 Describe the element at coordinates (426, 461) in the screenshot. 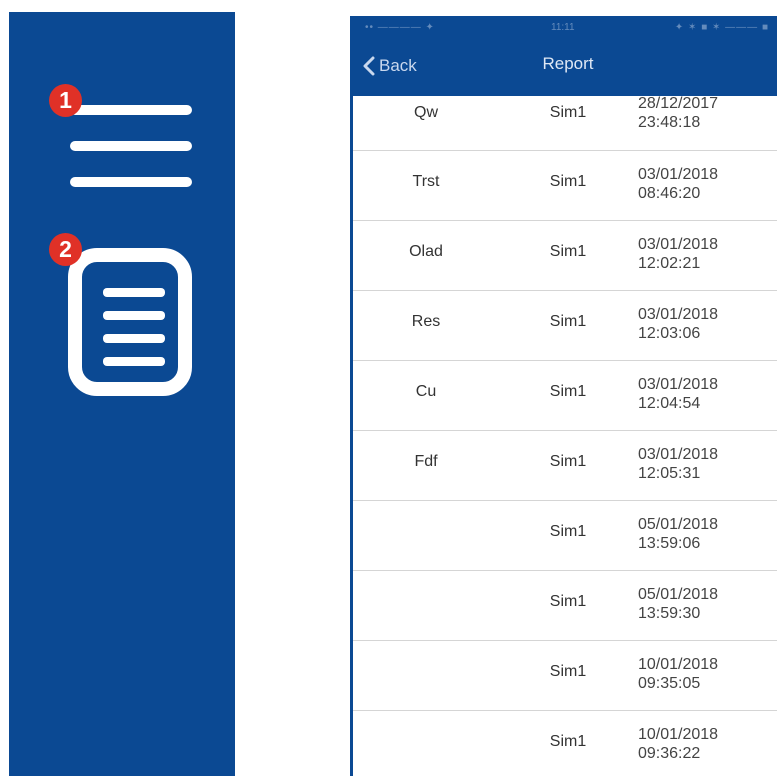

I see `report-name: Fdf` at that location.